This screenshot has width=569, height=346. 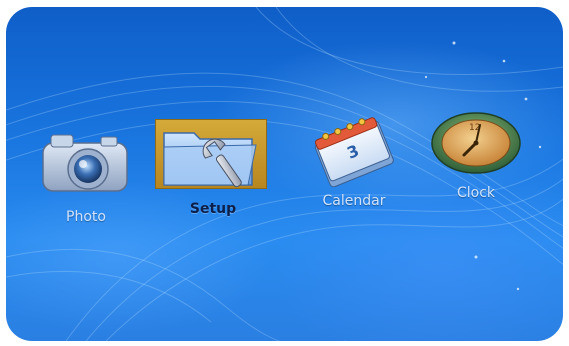 I want to click on menu-item-photo: Photo, so click(x=86, y=179).